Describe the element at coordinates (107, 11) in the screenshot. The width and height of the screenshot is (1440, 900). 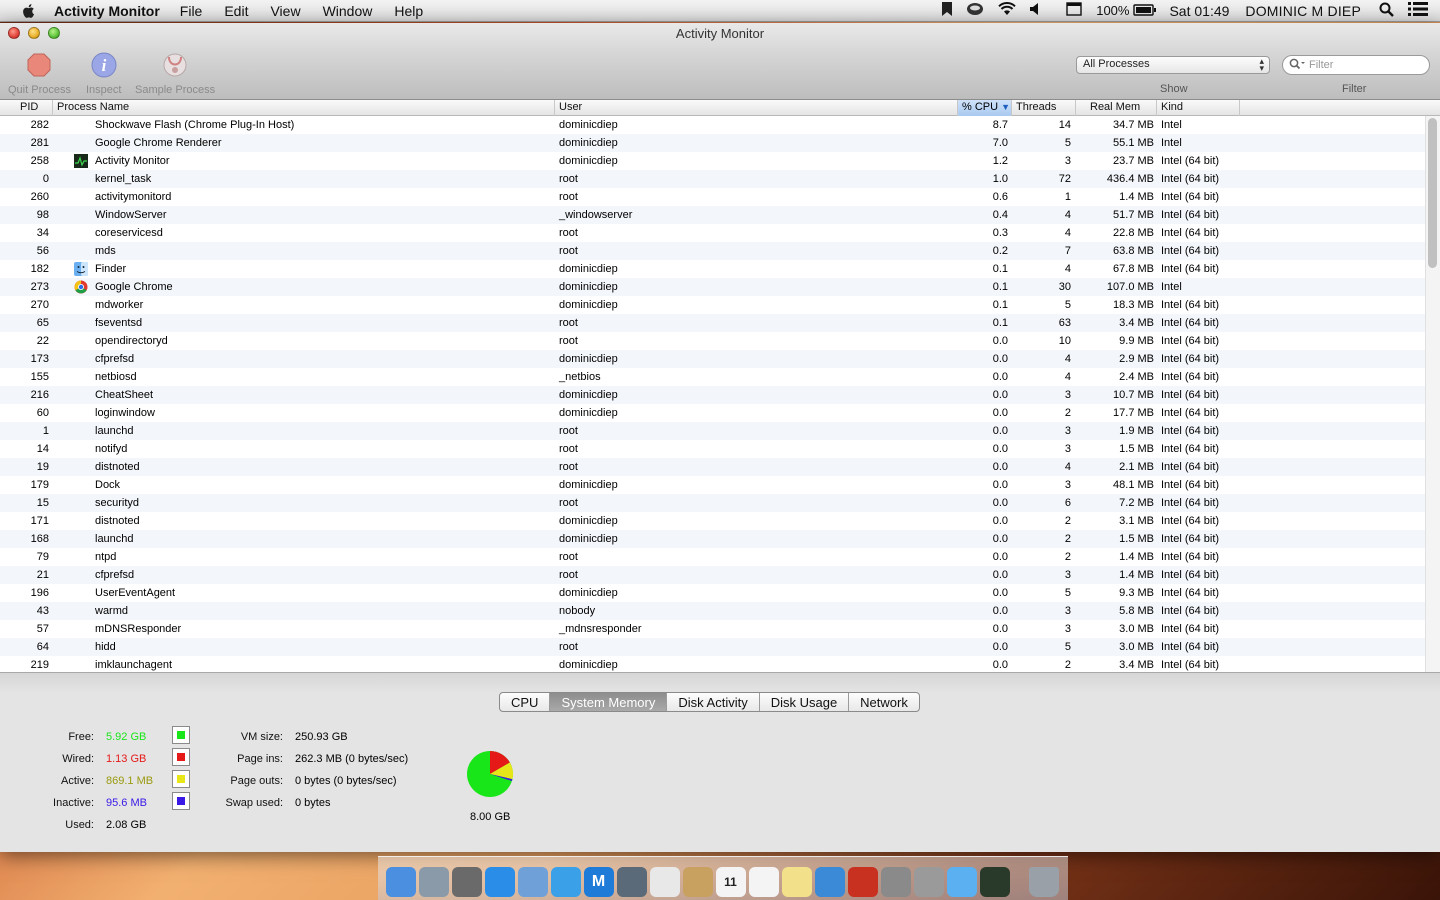
I see `menu-app-name: Activity Monitor` at that location.